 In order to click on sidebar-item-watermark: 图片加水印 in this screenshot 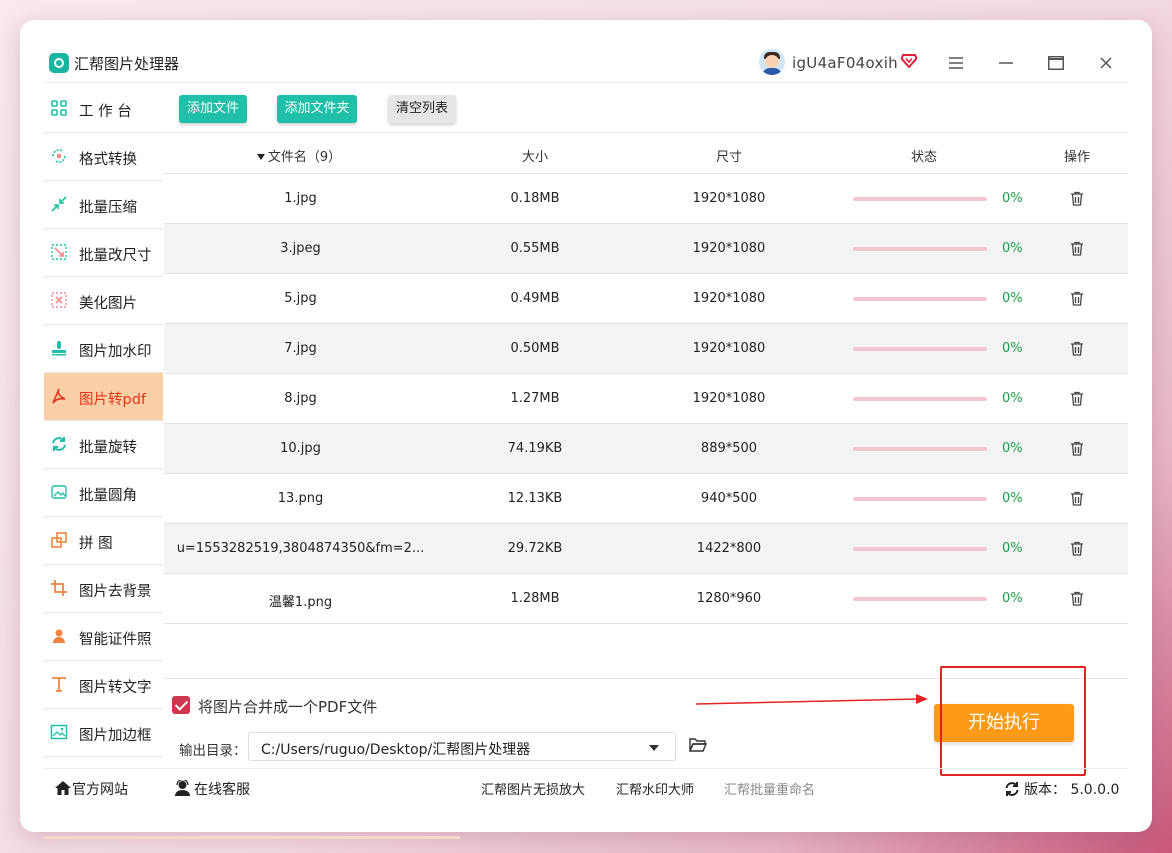, I will do `click(103, 349)`.